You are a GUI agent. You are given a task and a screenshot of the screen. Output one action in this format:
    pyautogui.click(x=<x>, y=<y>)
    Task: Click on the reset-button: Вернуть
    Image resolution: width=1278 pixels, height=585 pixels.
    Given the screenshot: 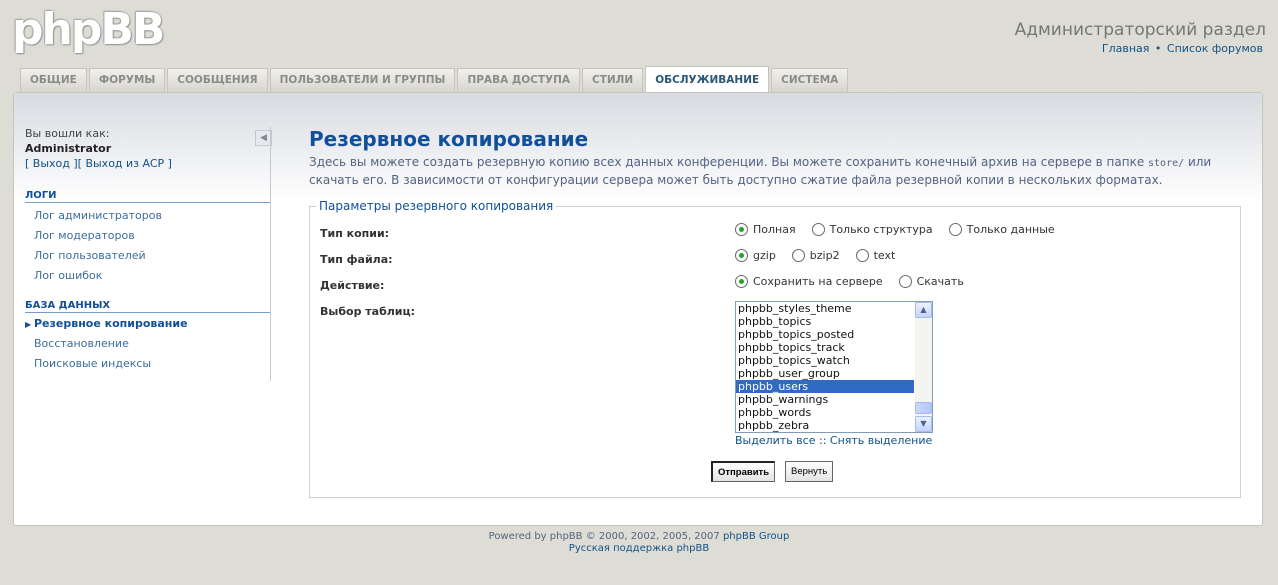 What is the action you would take?
    pyautogui.click(x=809, y=471)
    